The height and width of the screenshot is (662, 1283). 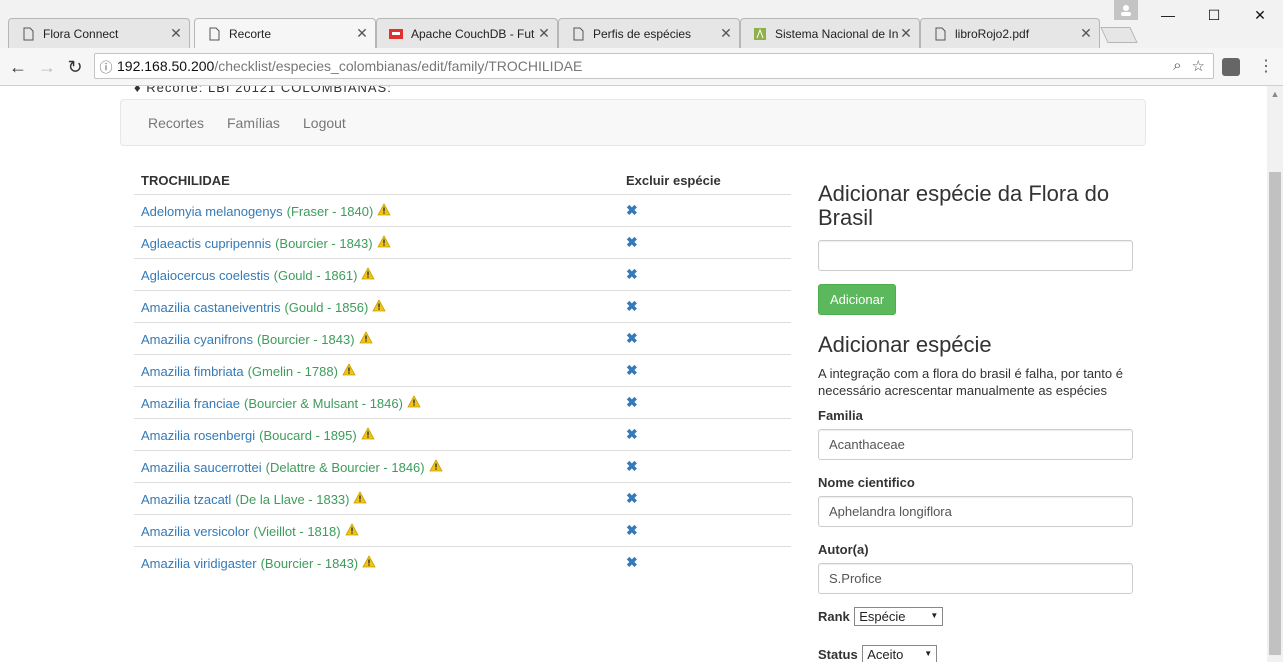 I want to click on sciname-field: Aphelandra longiflora, so click(x=975, y=511).